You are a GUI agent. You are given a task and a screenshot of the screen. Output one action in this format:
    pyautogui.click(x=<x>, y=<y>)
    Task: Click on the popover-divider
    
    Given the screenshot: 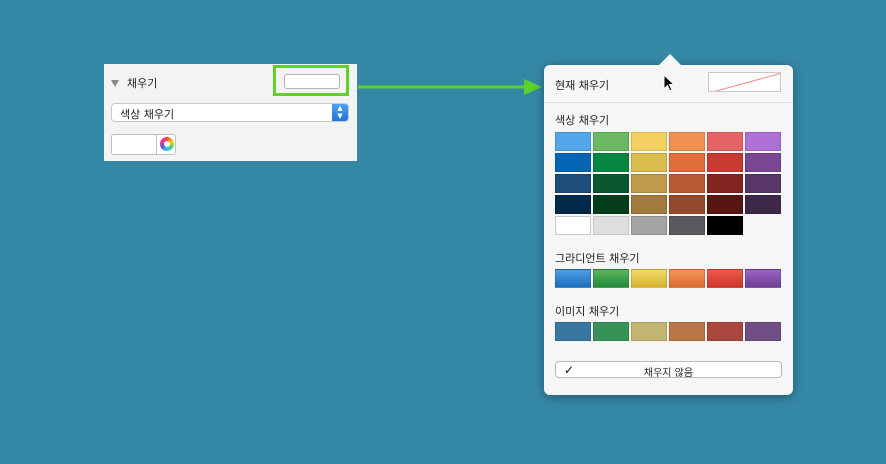 What is the action you would take?
    pyautogui.click(x=668, y=102)
    